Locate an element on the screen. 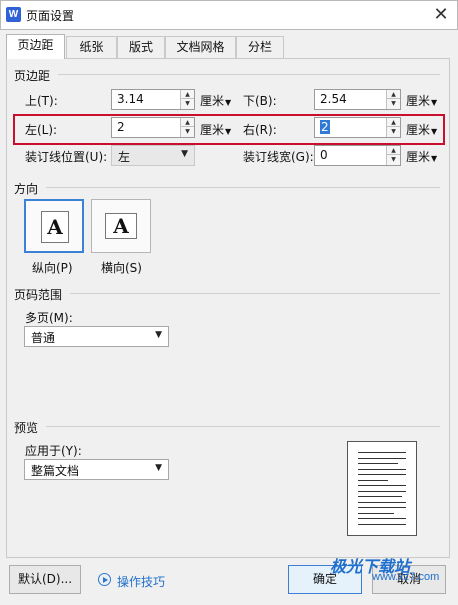 The width and height of the screenshot is (458, 605). orientation-section-title: 方向 is located at coordinates (26, 189).